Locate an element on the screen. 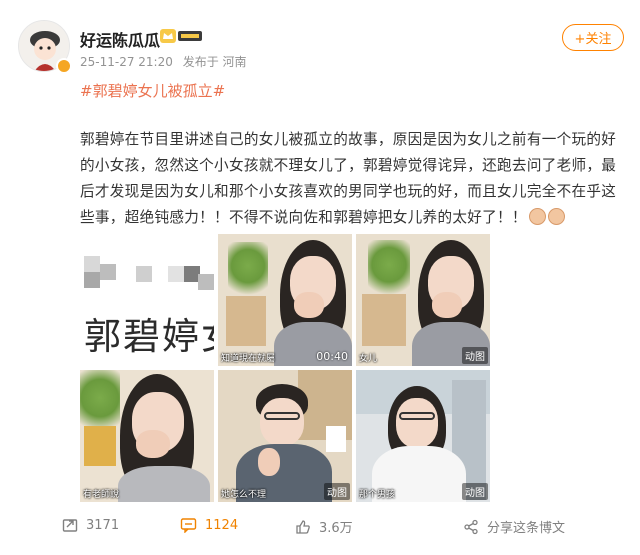  post-meta: 25-11-27 21:20 发布于 河南 is located at coordinates (166, 61).